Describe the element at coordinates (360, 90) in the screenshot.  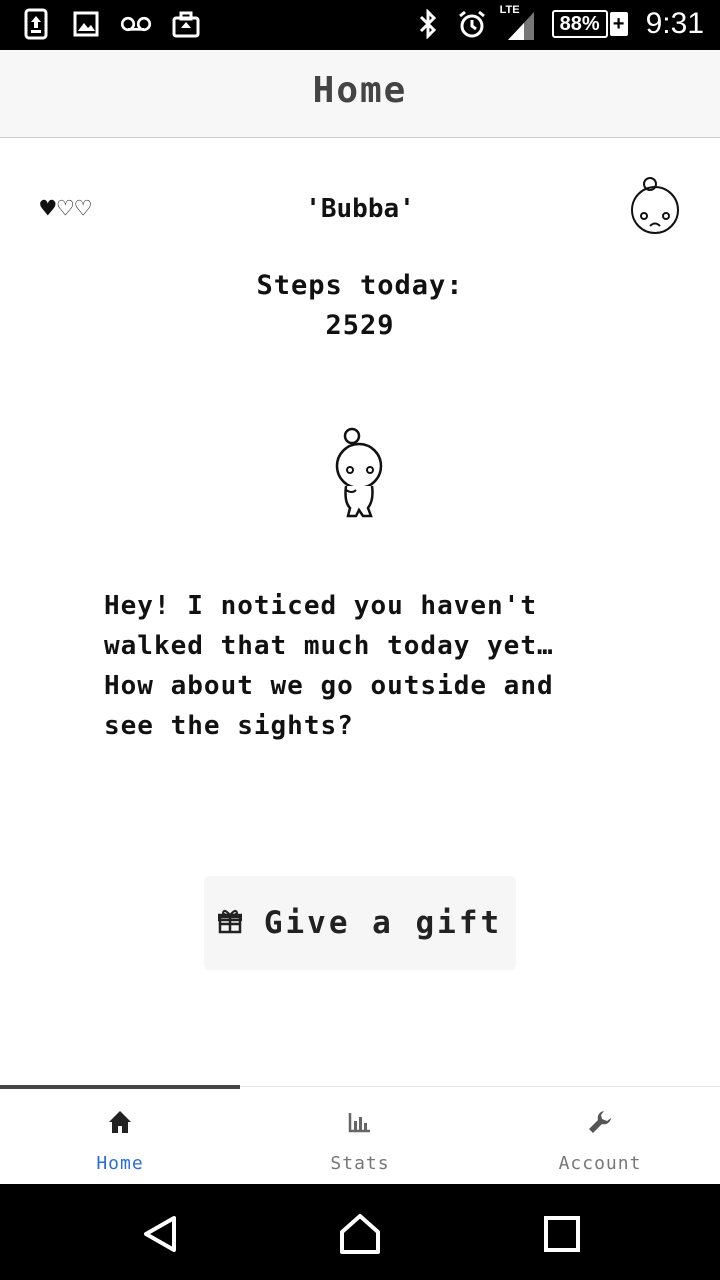
I see `page-title: Home` at that location.